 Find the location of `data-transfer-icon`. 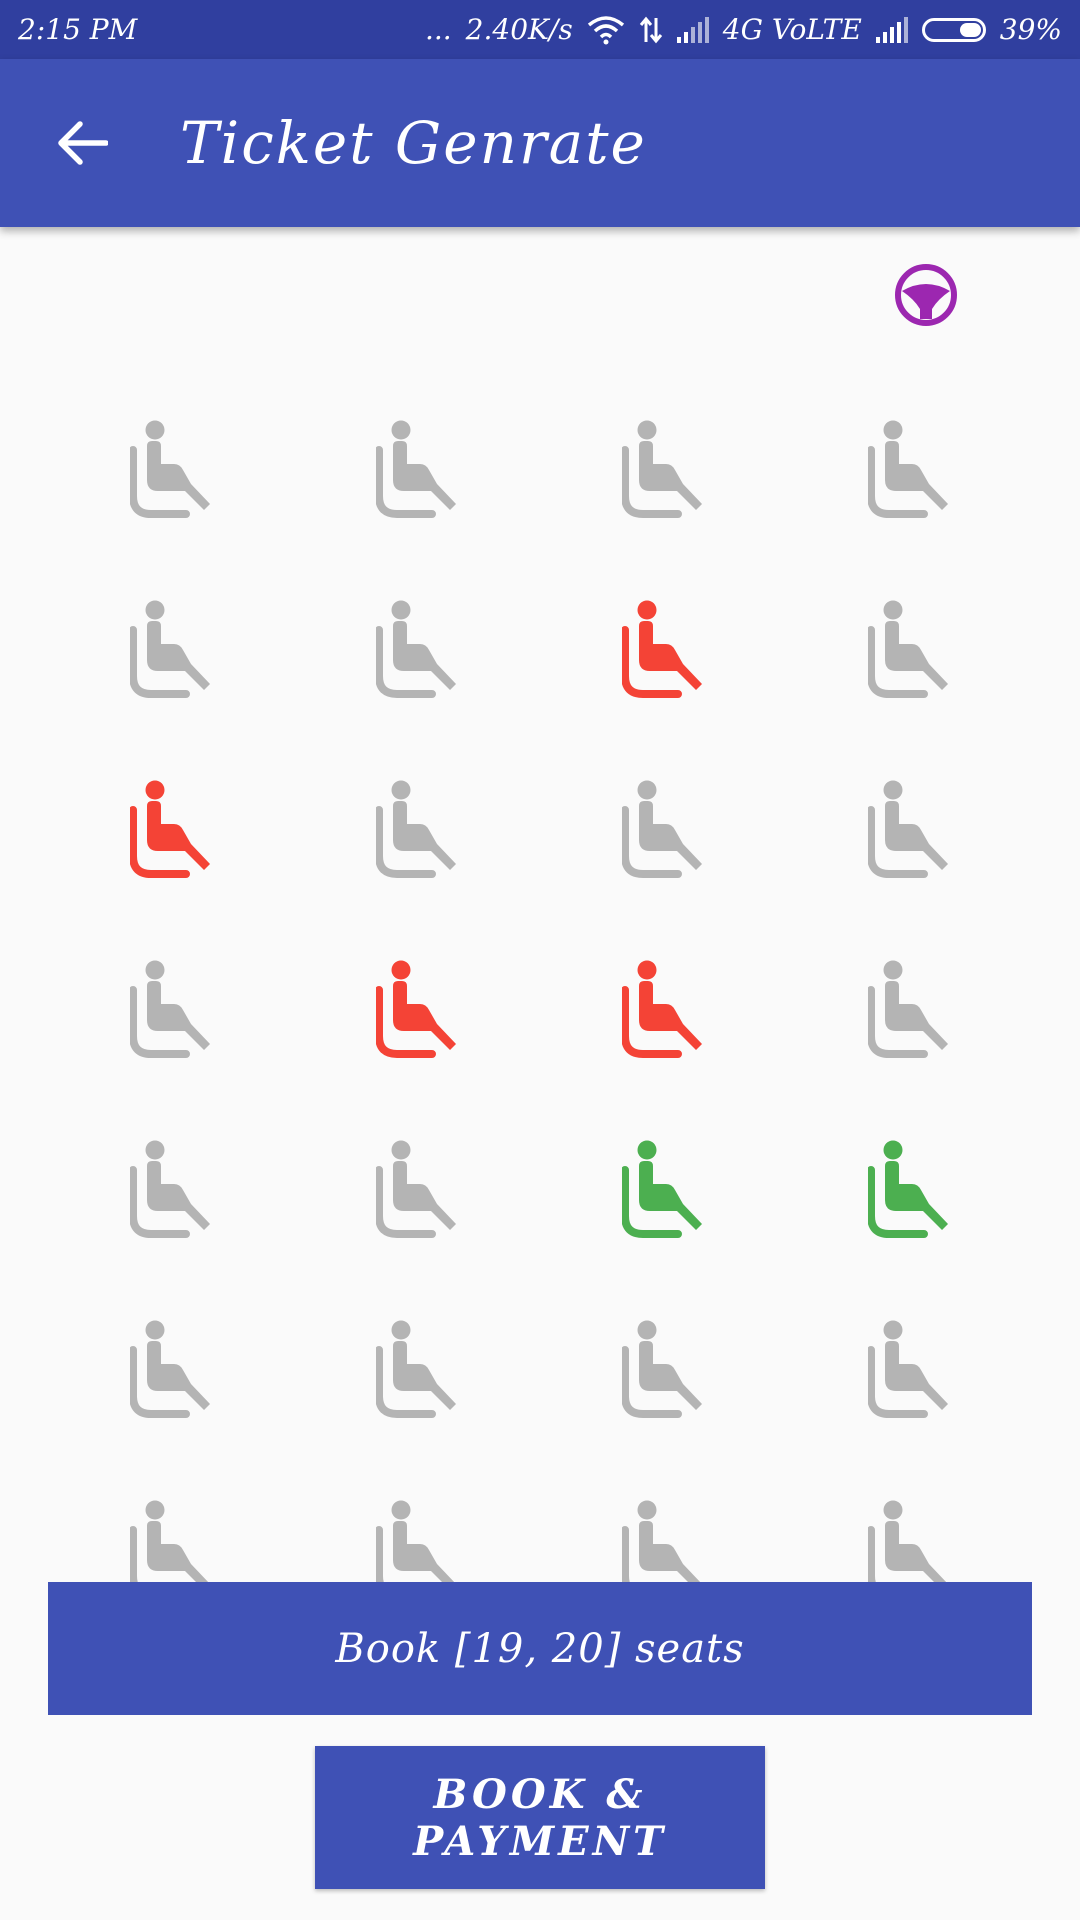

data-transfer-icon is located at coordinates (651, 30).